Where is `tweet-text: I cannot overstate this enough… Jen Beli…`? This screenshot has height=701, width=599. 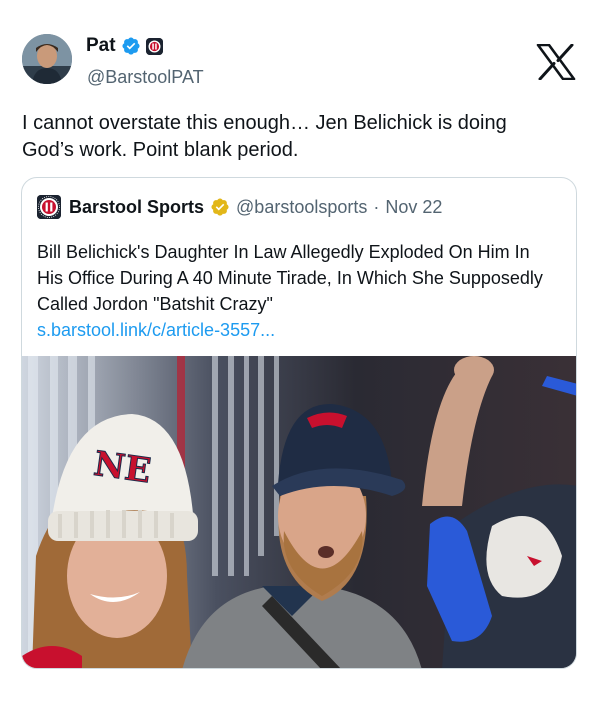 tweet-text: I cannot overstate this enough… Jen Beli… is located at coordinates (264, 136).